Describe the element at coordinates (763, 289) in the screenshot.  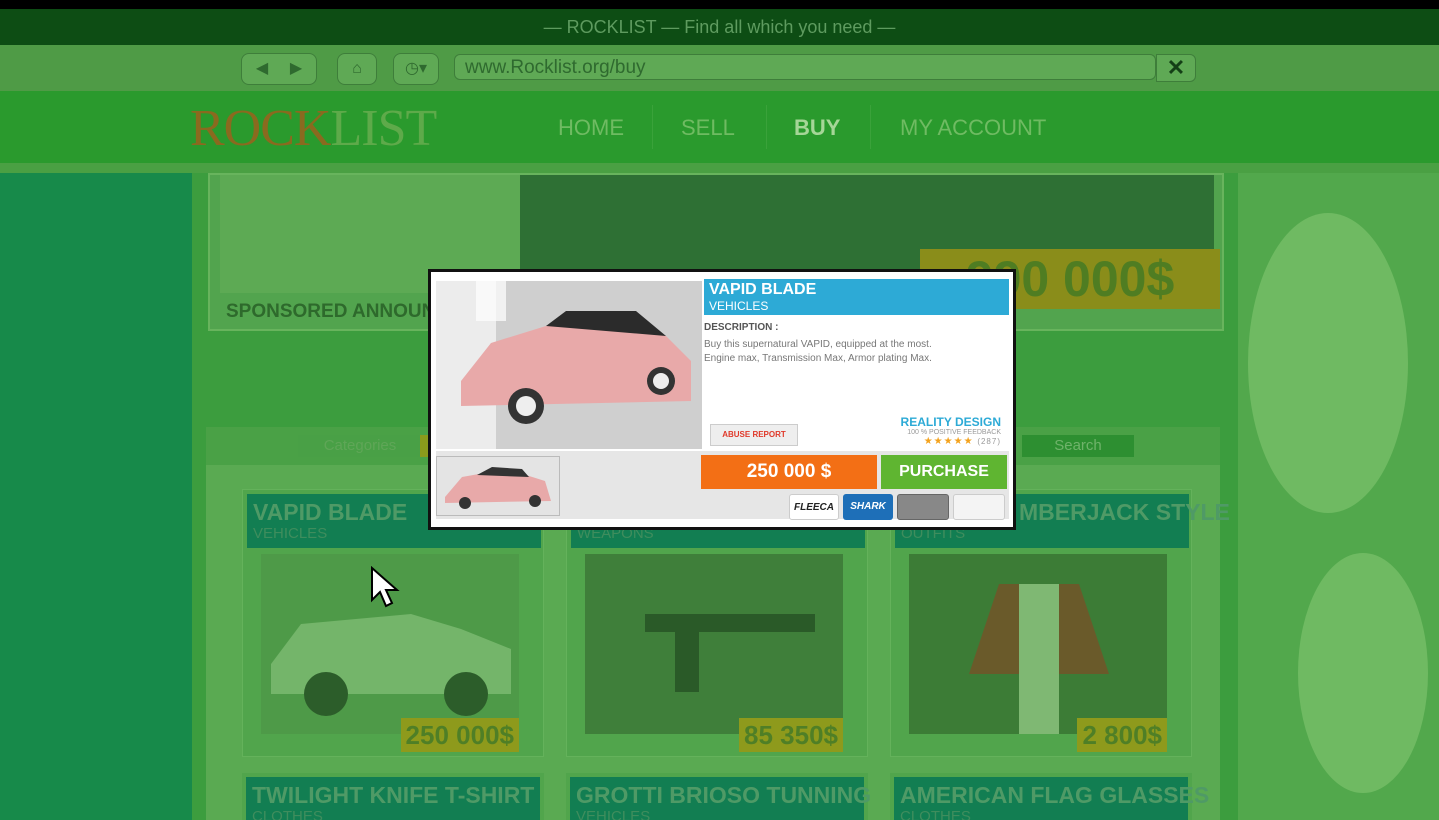
I see `product-title: VAPID BLADE` at that location.